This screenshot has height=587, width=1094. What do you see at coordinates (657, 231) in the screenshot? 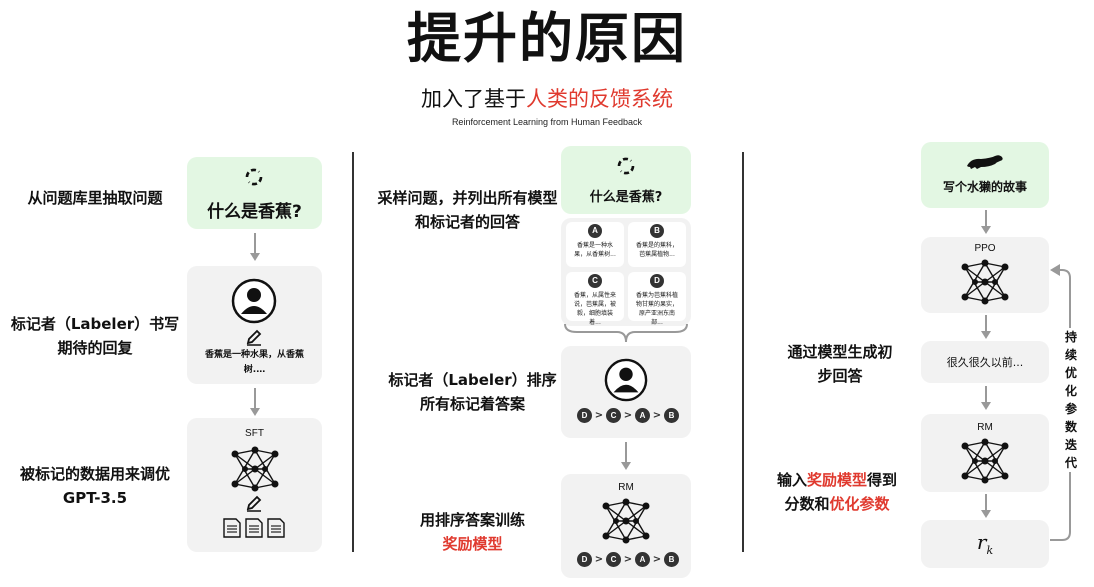
I see `answer-badge: B` at bounding box center [657, 231].